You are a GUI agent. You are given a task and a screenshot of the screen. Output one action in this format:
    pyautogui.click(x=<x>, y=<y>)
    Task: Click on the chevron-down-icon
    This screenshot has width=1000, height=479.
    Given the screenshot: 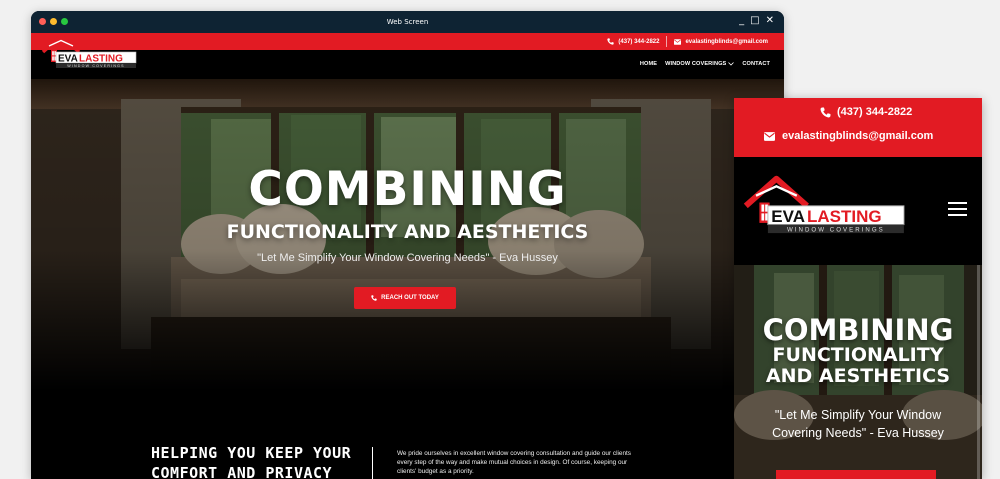 What is the action you would take?
    pyautogui.click(x=731, y=64)
    